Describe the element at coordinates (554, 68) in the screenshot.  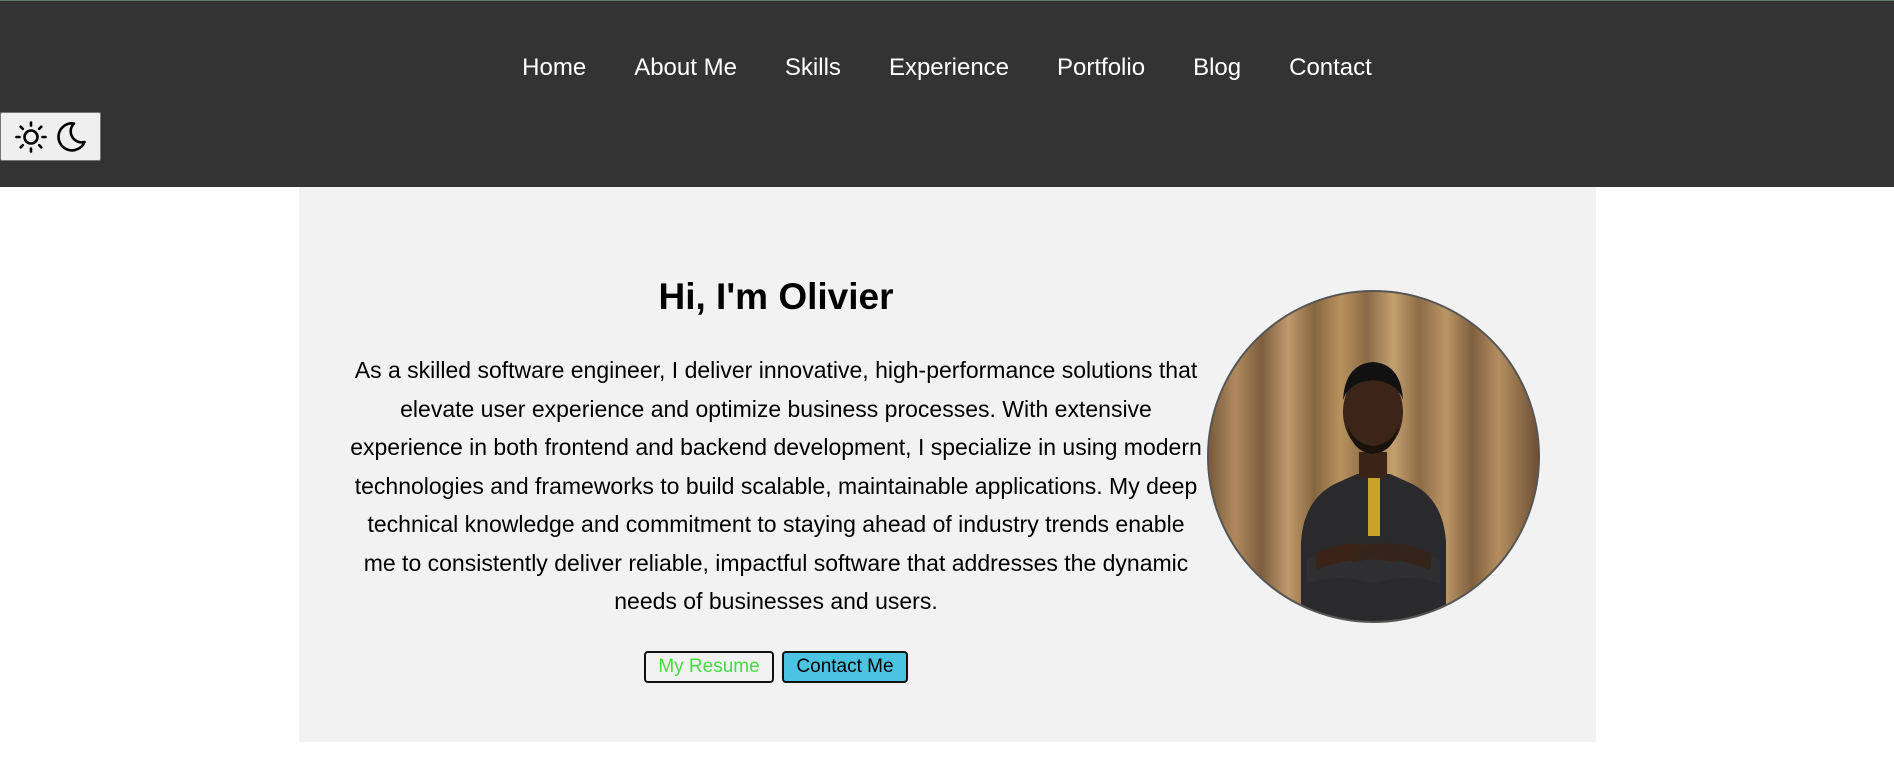
I see `nav-link-home: Home` at that location.